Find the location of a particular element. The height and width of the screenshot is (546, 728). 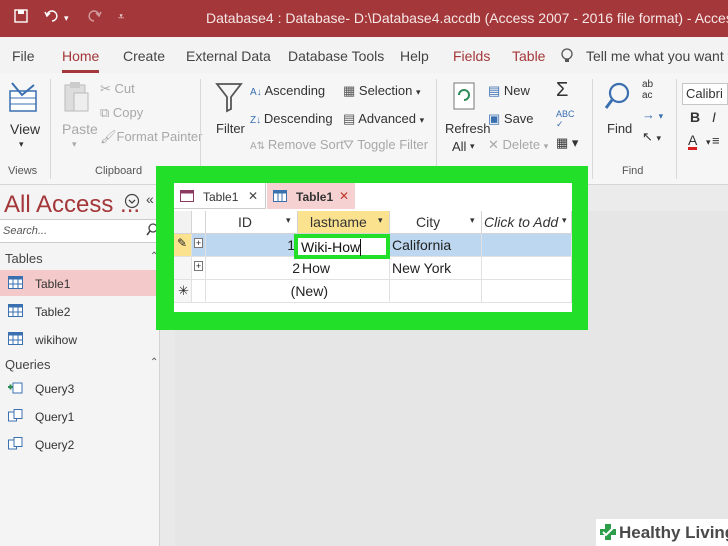

descending-button: Z↓ Descending is located at coordinates (291, 118).